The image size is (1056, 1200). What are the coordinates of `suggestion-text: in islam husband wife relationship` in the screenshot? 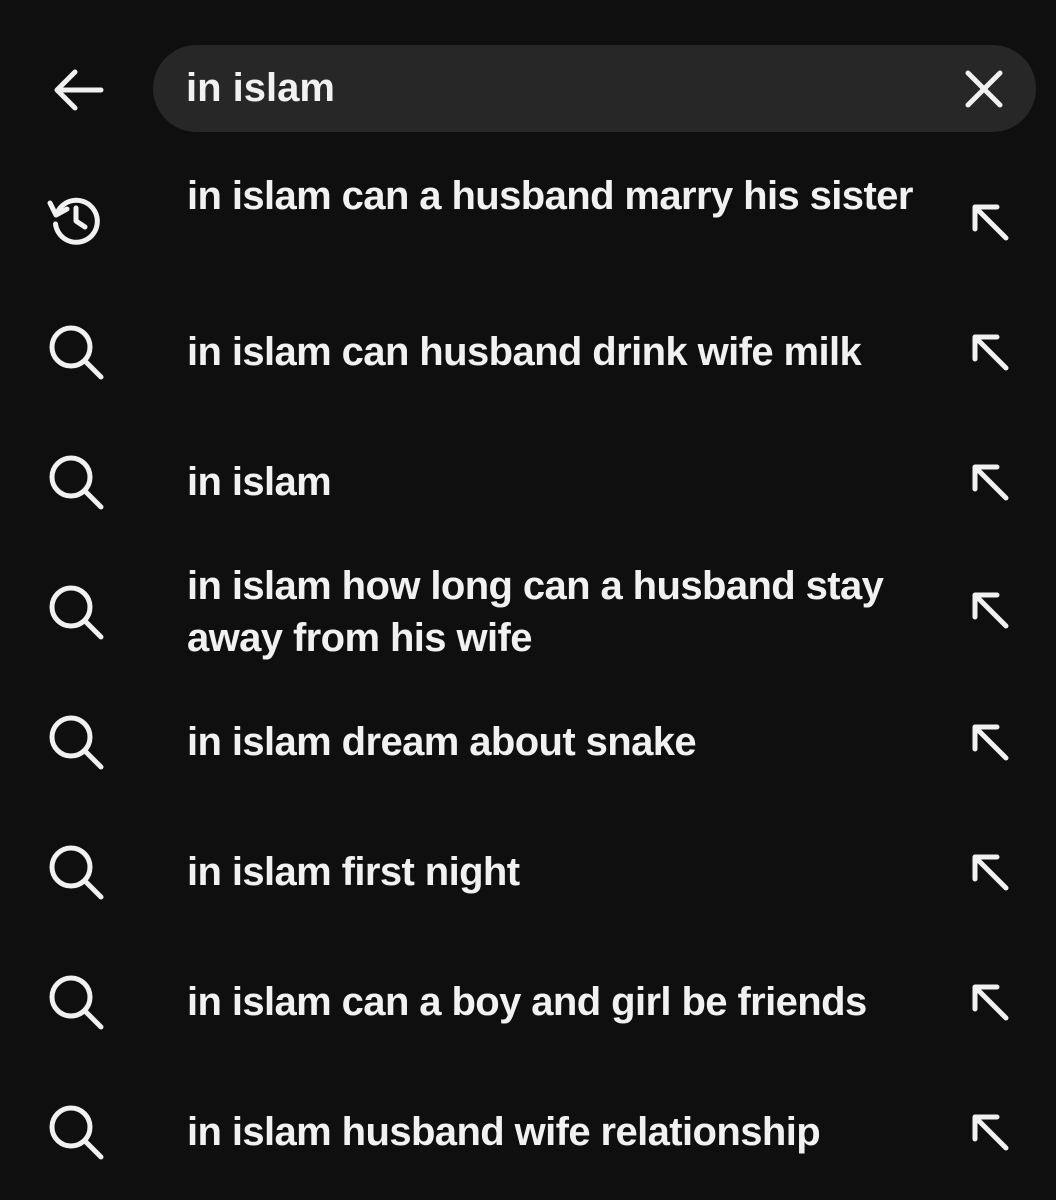 It's located at (504, 1132).